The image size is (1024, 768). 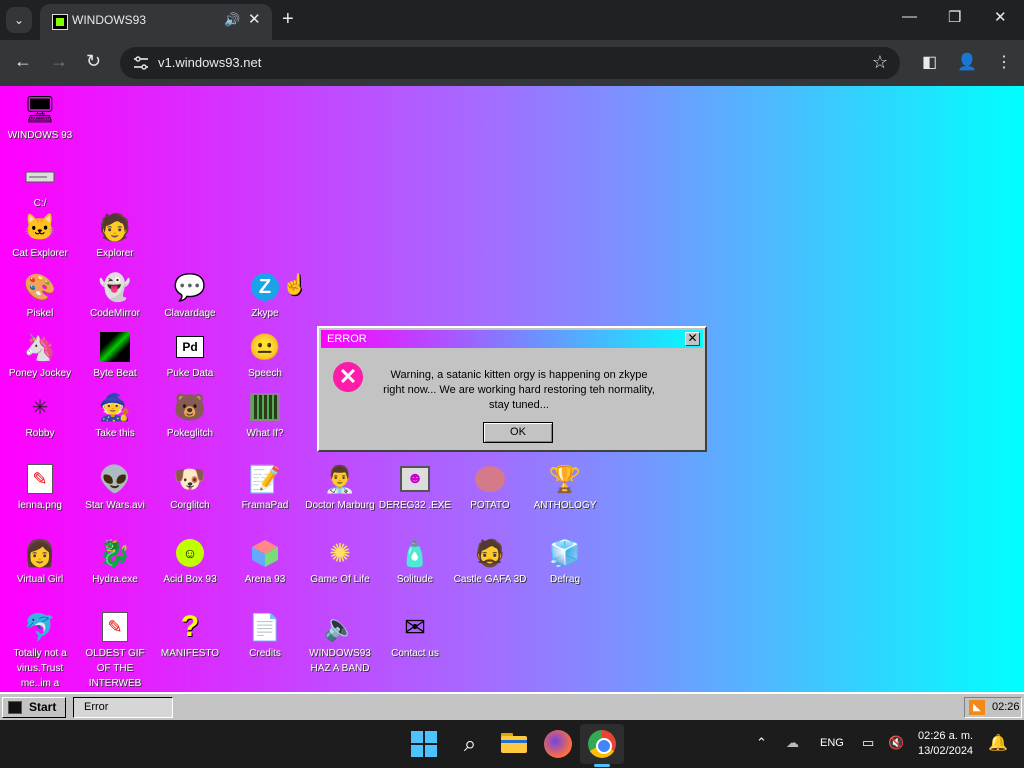 I want to click on desktop-icon-lenna: ✎ lenna.png, so click(x=40, y=487).